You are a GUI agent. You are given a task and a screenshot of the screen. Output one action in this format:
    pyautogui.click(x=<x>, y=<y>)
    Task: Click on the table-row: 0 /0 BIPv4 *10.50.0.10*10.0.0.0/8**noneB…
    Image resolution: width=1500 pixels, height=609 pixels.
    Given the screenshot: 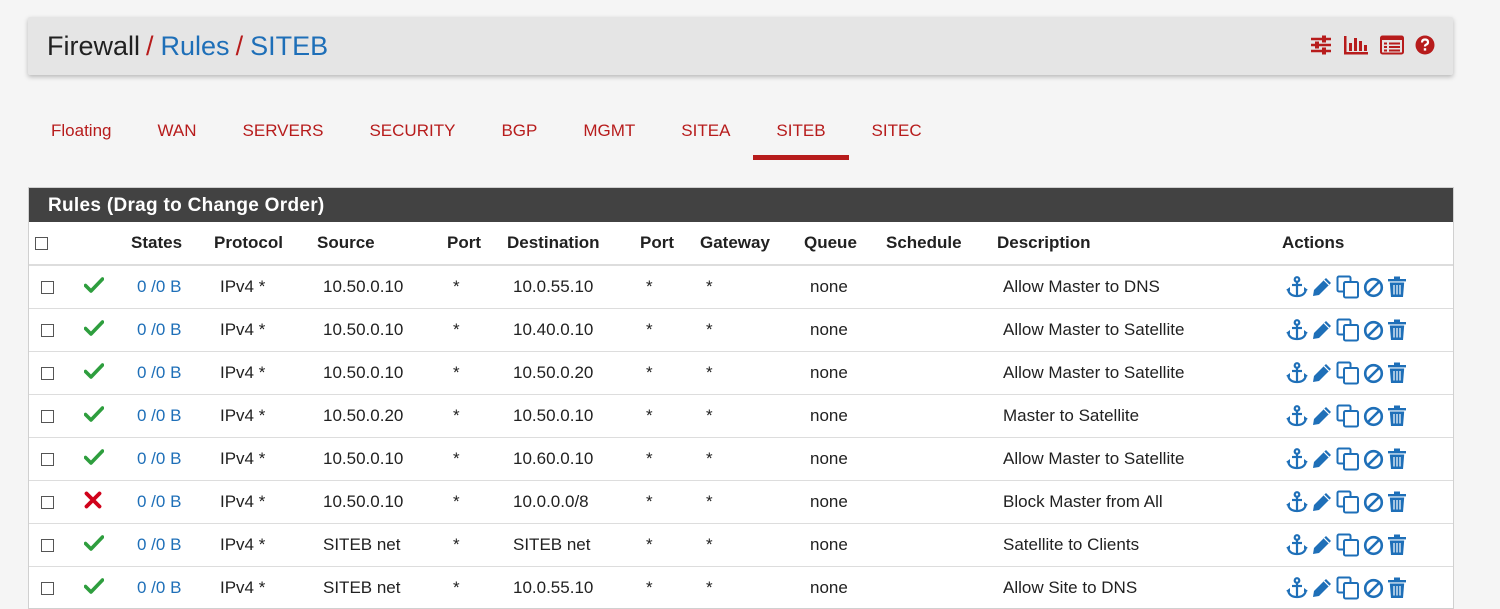 What is the action you would take?
    pyautogui.click(x=741, y=502)
    